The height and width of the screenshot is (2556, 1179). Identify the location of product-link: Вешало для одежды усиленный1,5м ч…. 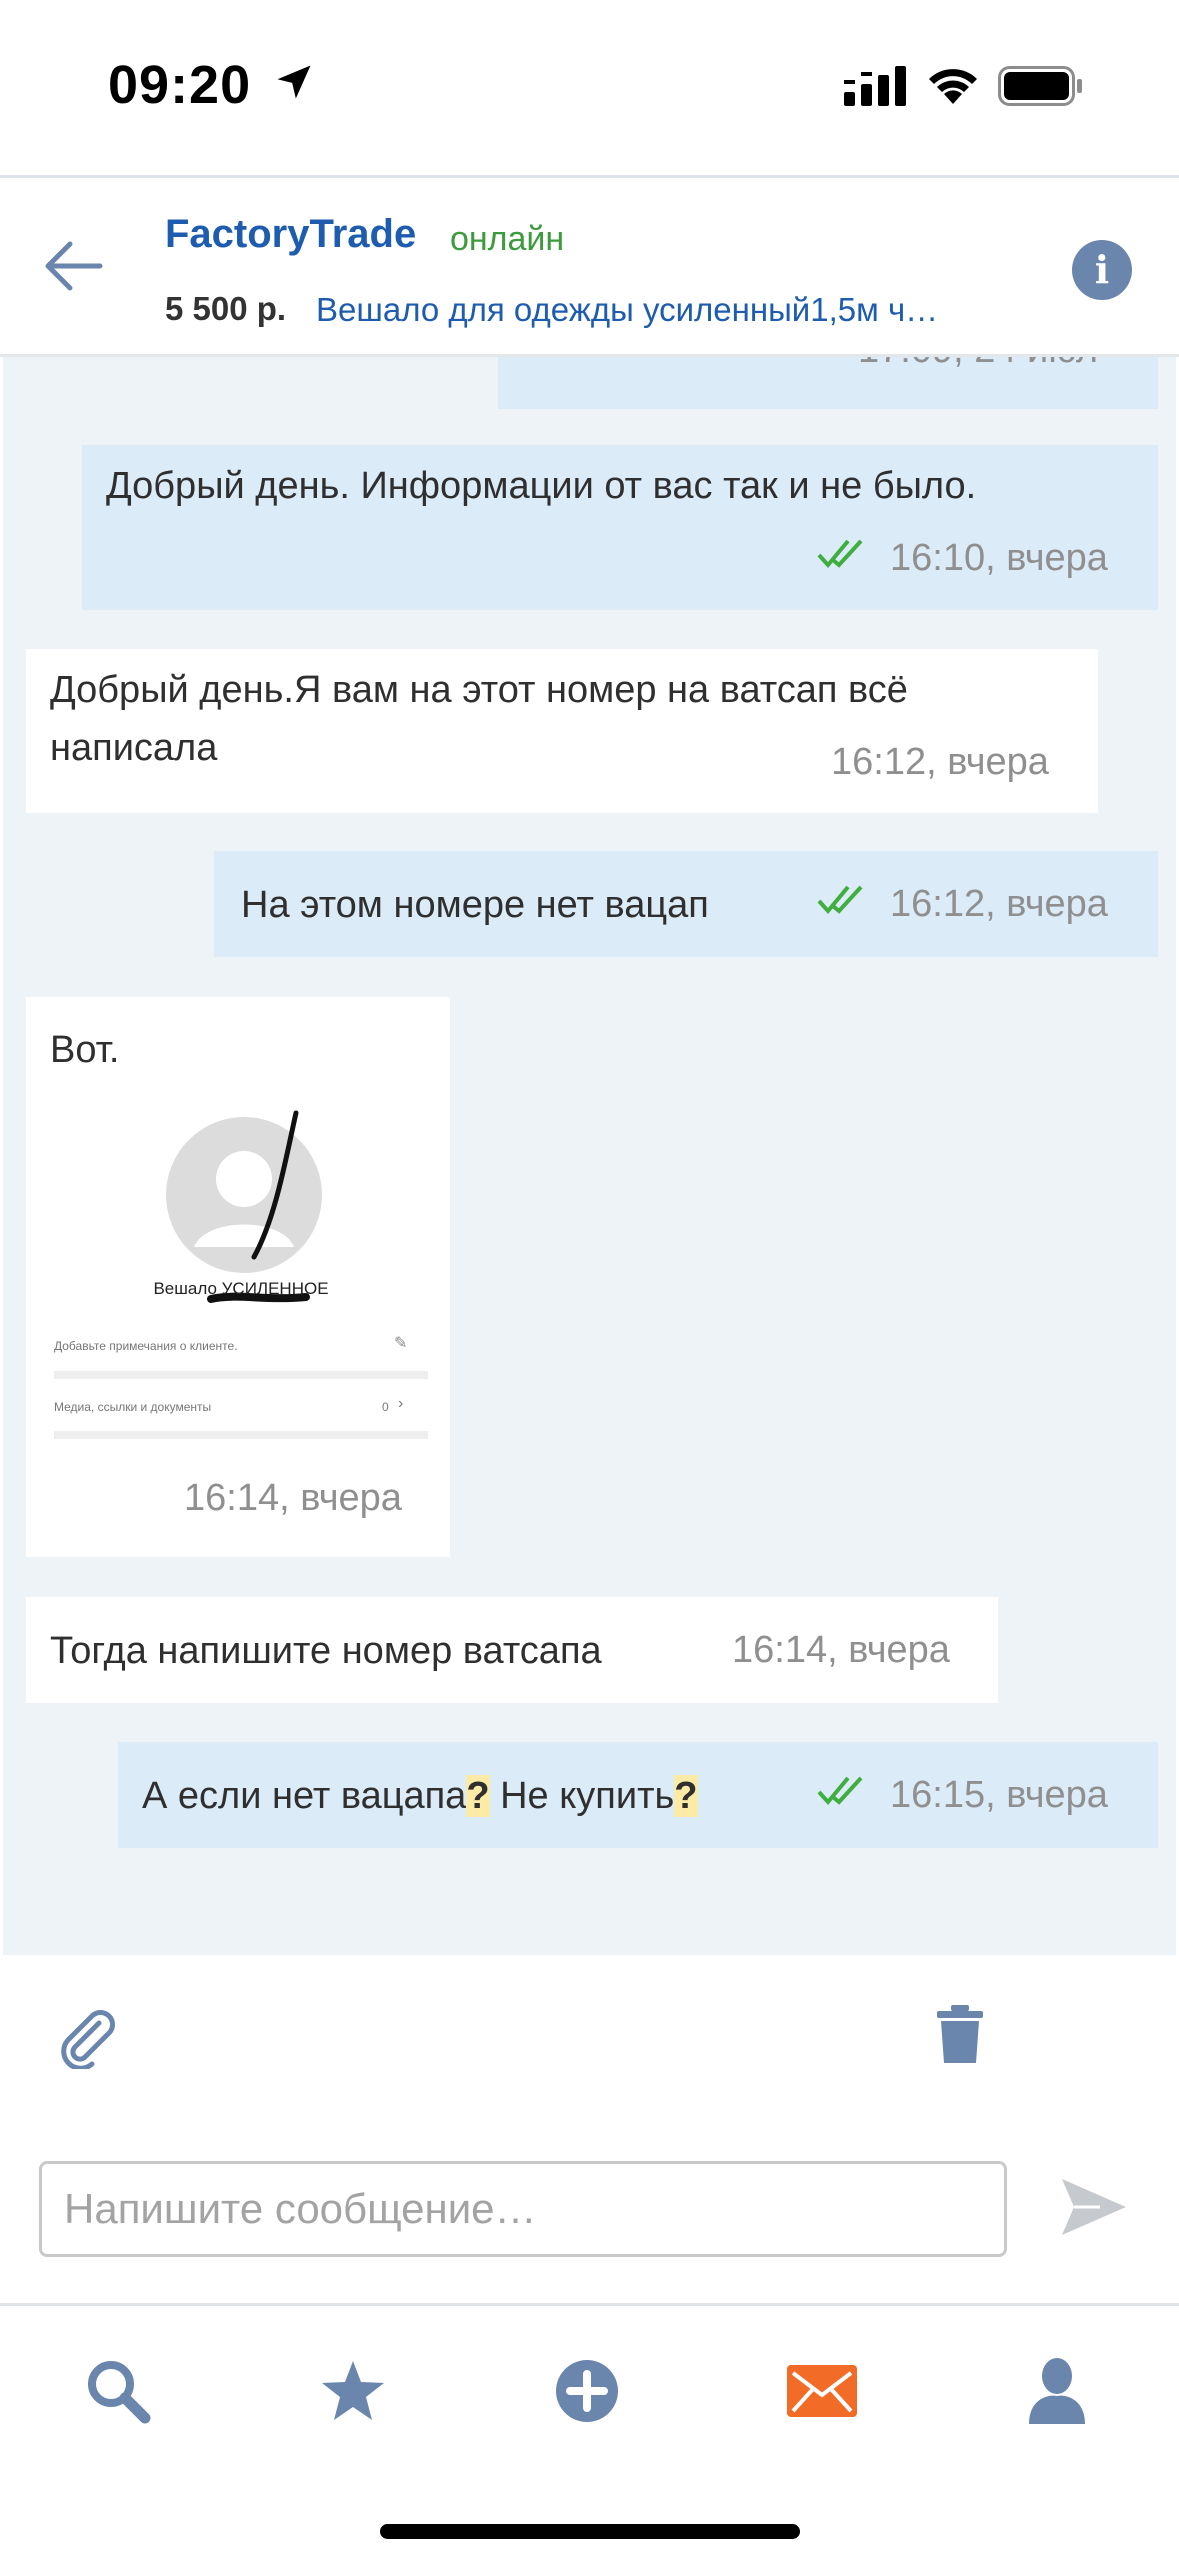
(627, 310).